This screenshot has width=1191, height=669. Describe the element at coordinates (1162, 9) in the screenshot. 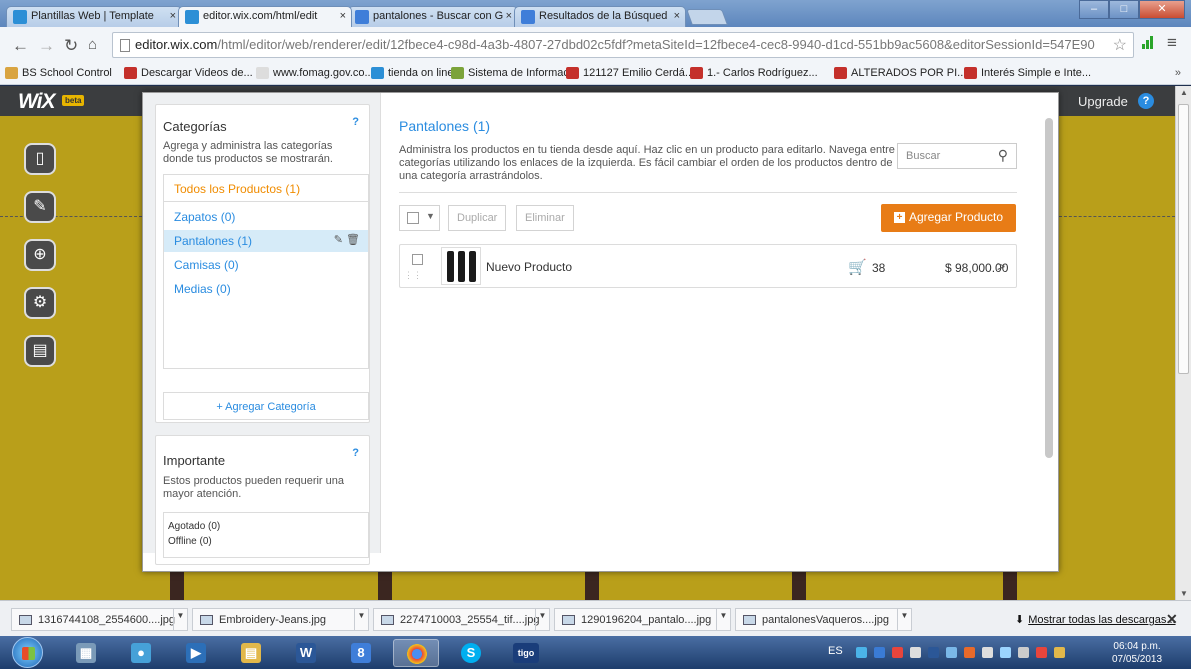

I see `close-window-button: ✕` at that location.